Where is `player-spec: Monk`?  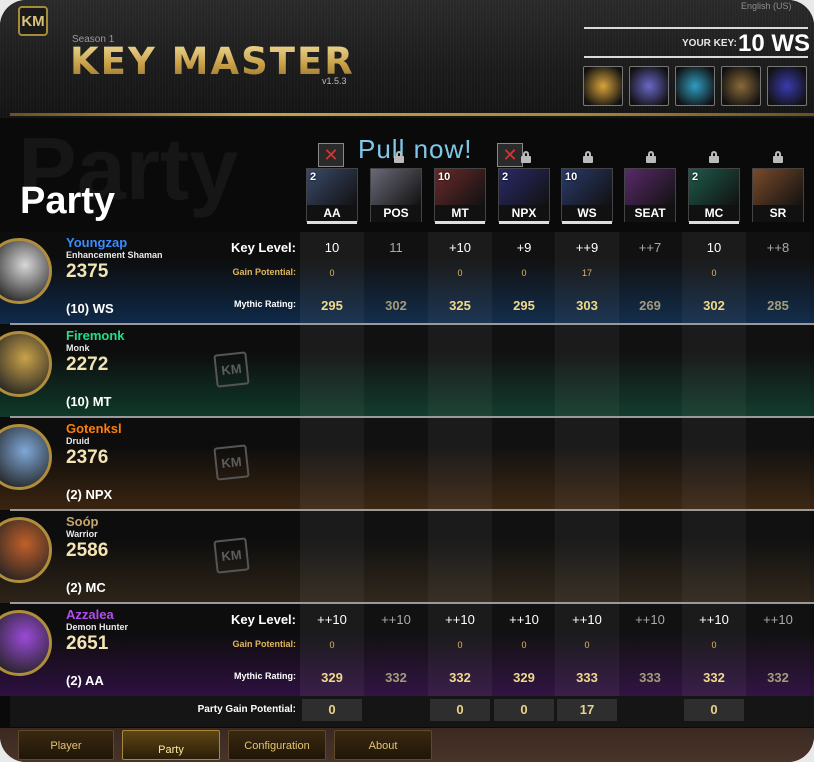
player-spec: Monk is located at coordinates (78, 348).